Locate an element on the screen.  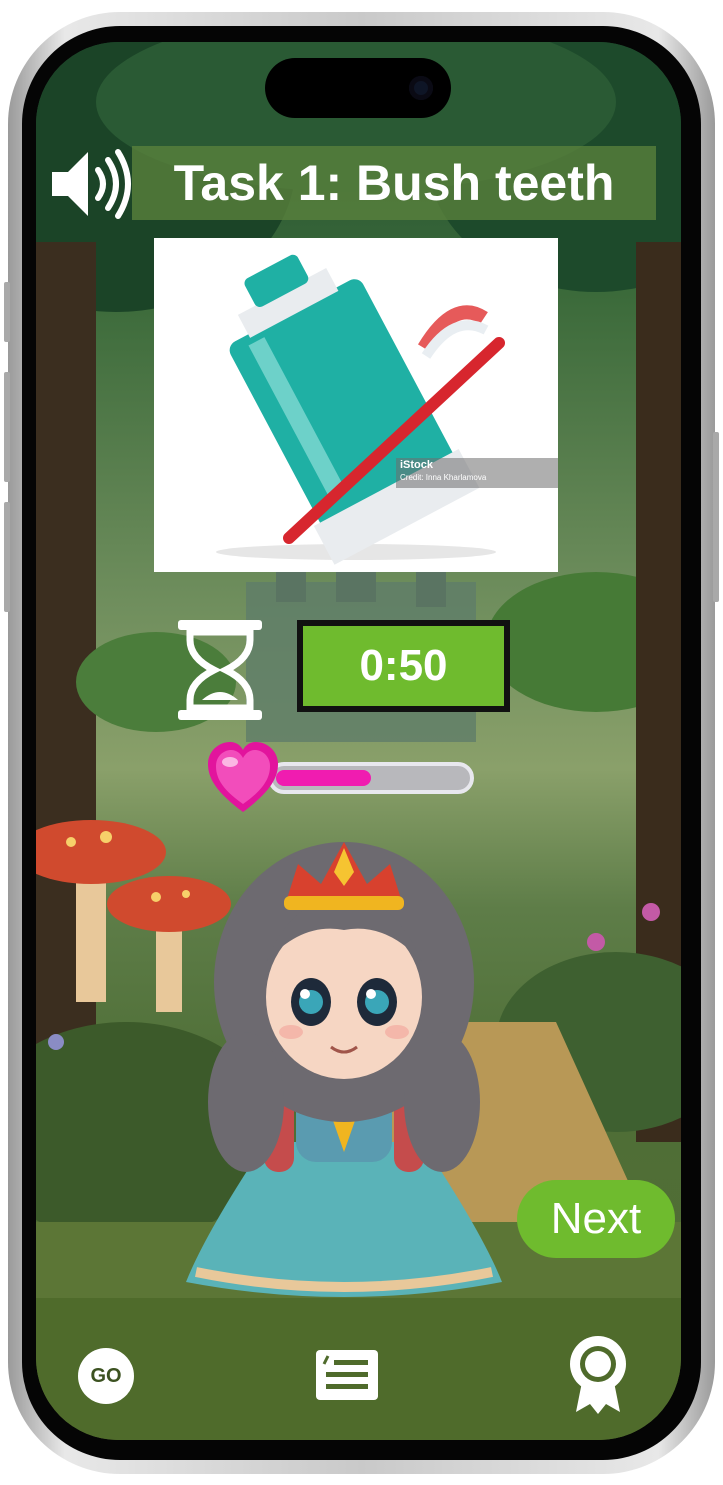
princess-character is located at coordinates (344, 1057).